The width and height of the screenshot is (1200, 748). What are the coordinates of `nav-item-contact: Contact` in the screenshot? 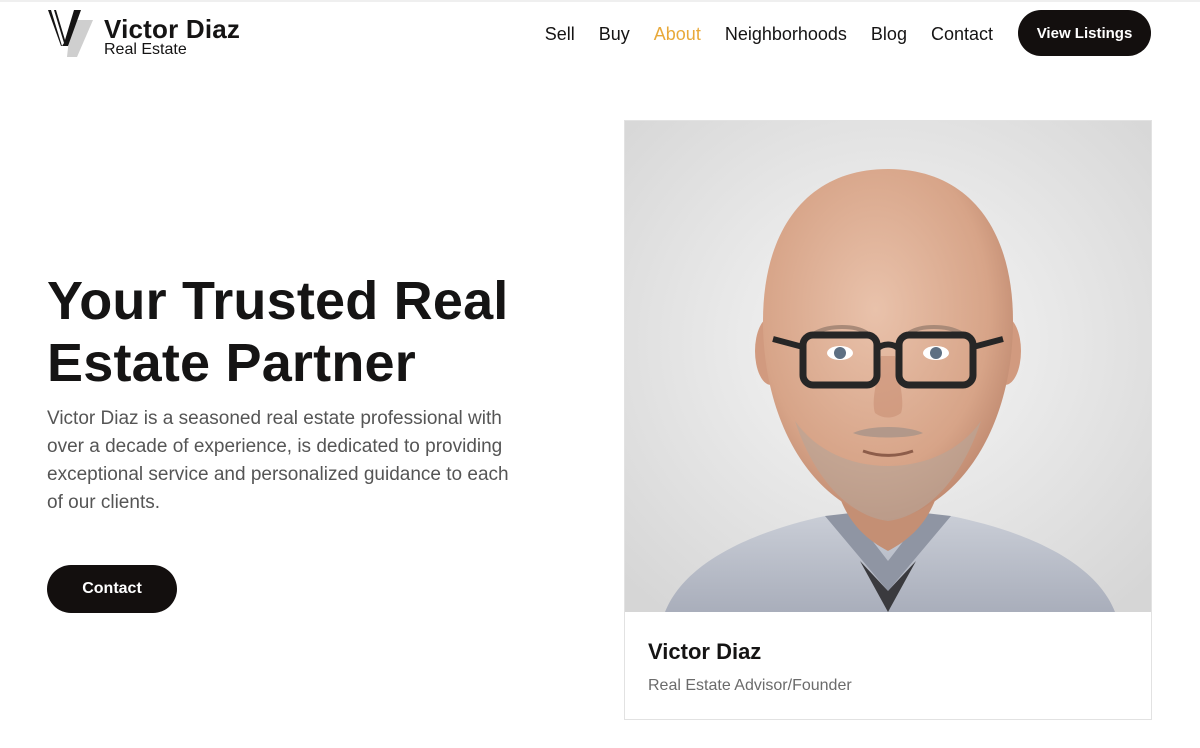 It's located at (962, 34).